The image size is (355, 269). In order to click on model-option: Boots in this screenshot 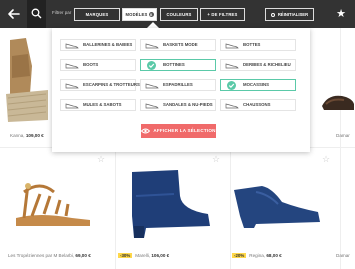, I will do `click(98, 65)`.